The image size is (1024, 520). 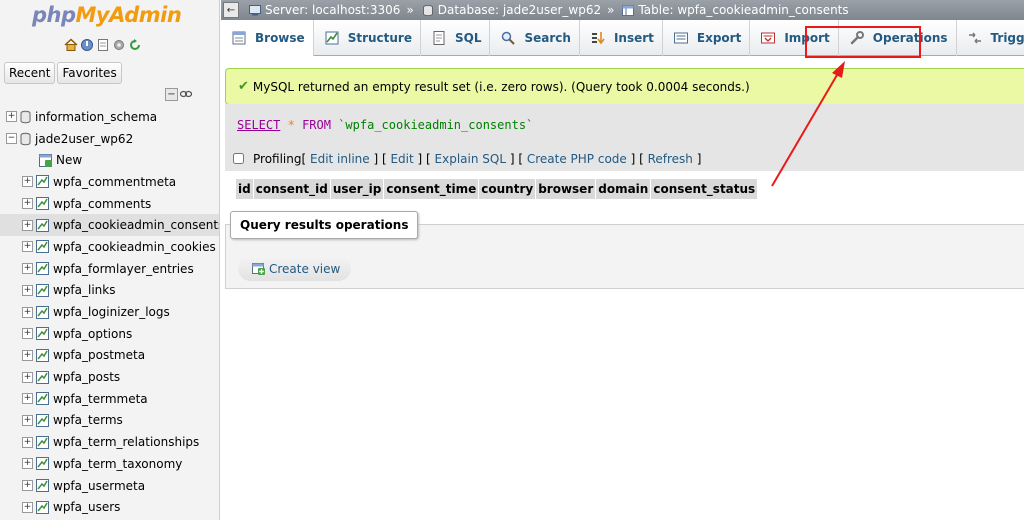 What do you see at coordinates (401, 159) in the screenshot?
I see `query-link-edit: Edit` at bounding box center [401, 159].